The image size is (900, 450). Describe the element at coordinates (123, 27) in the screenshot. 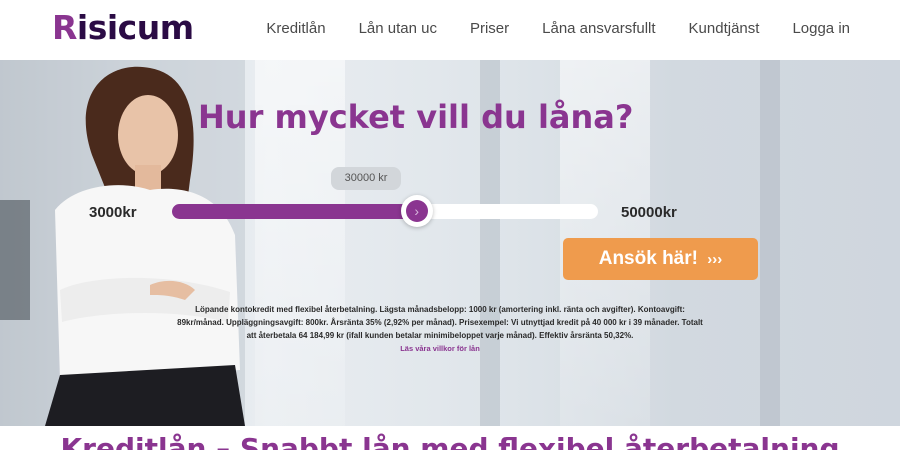

I see `risicum-logo: Risicum` at that location.